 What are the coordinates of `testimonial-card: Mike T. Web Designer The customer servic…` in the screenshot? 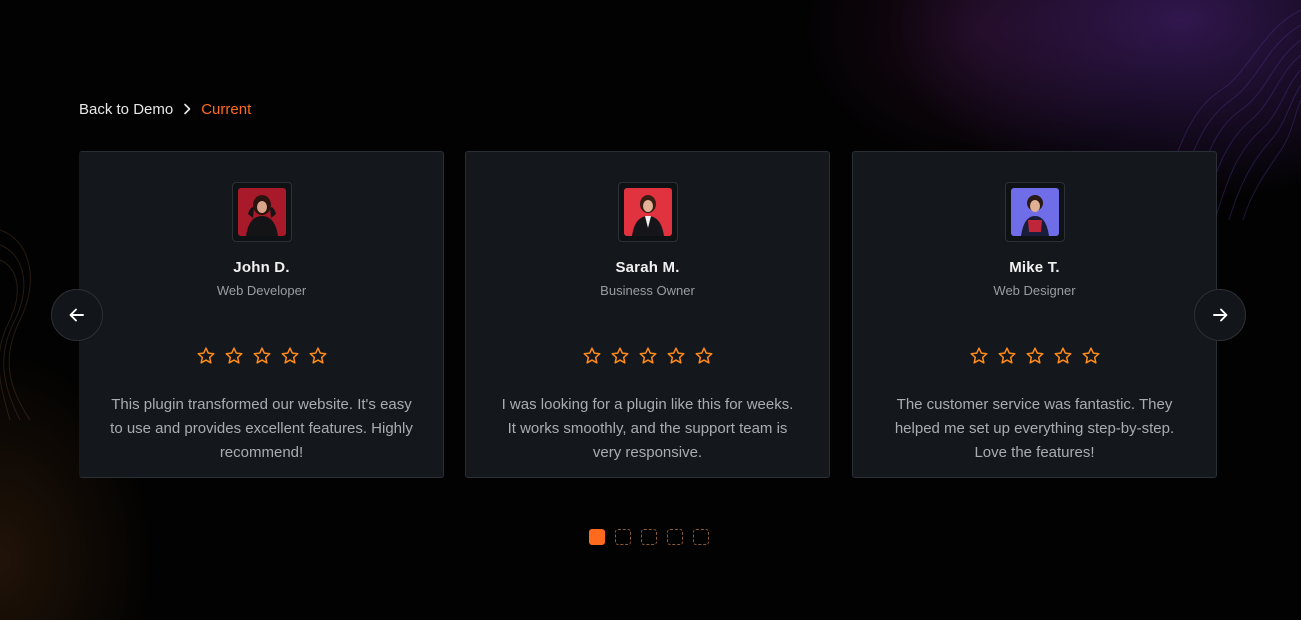 It's located at (1034, 314).